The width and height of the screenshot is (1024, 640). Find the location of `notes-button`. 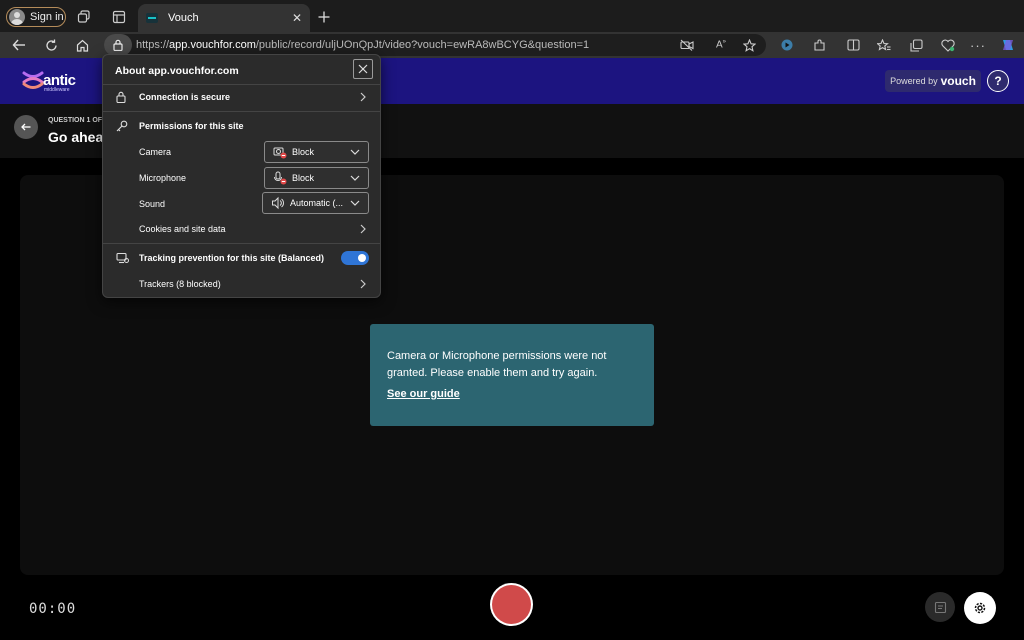

notes-button is located at coordinates (940, 607).